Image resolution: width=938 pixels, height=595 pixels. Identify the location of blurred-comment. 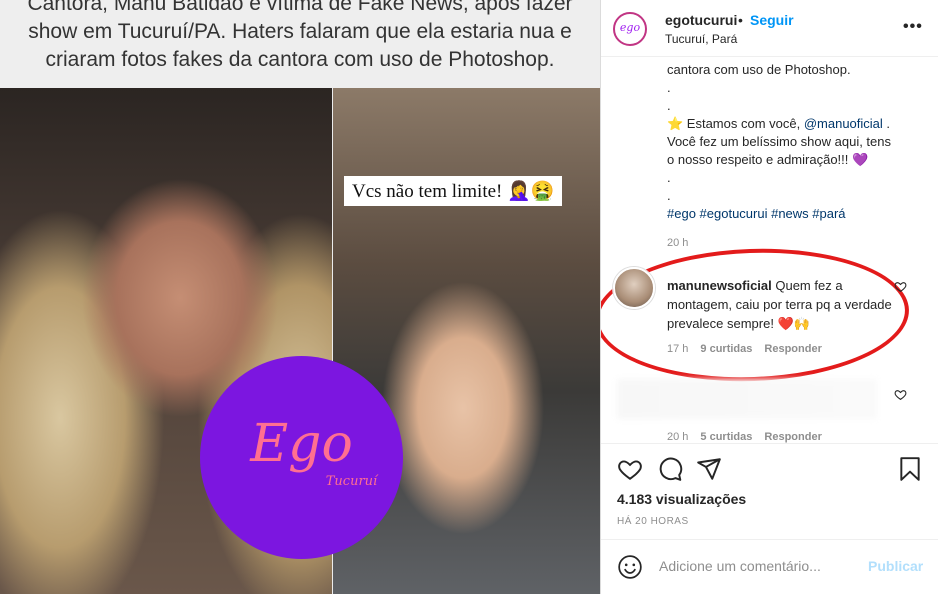
(747, 399).